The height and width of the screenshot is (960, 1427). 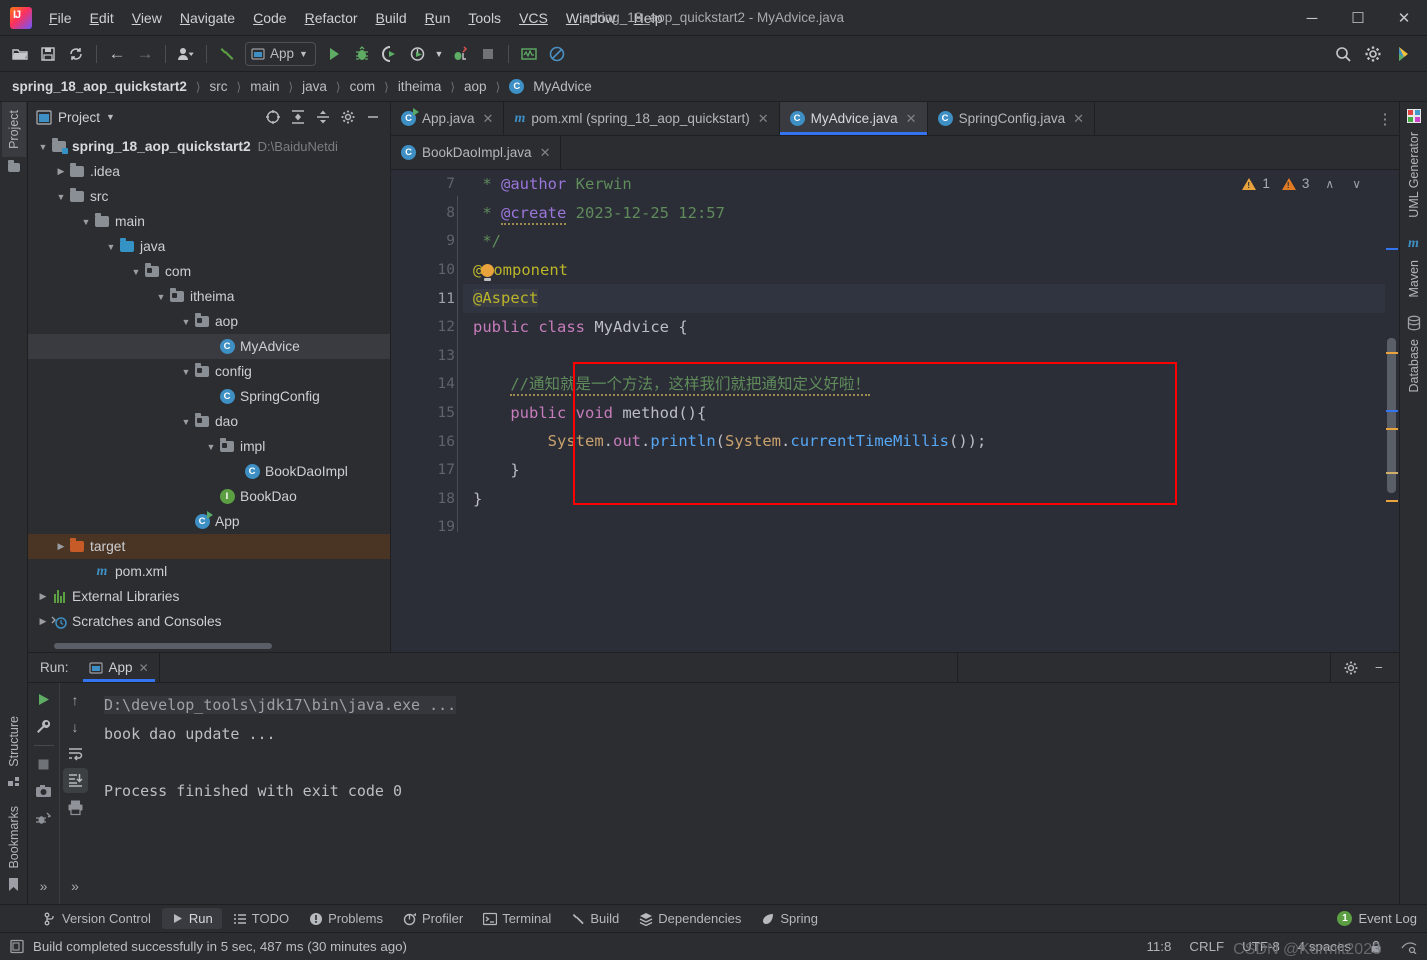 I want to click on tool-button-dependencies: Dependencies, so click(x=690, y=918).